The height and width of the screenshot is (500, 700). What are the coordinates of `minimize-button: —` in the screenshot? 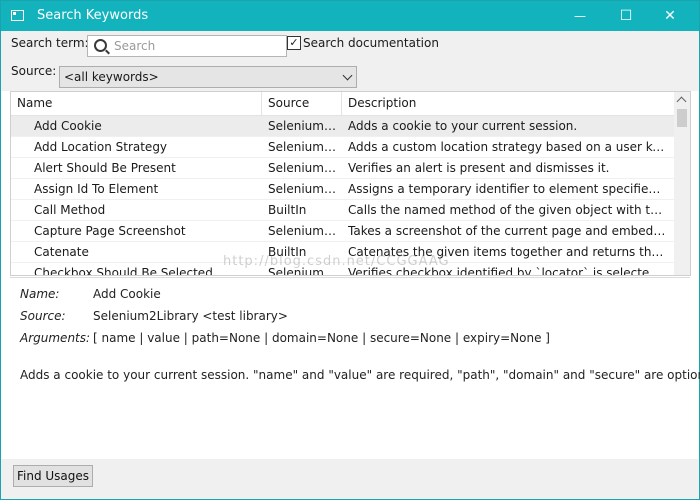 It's located at (580, 16).